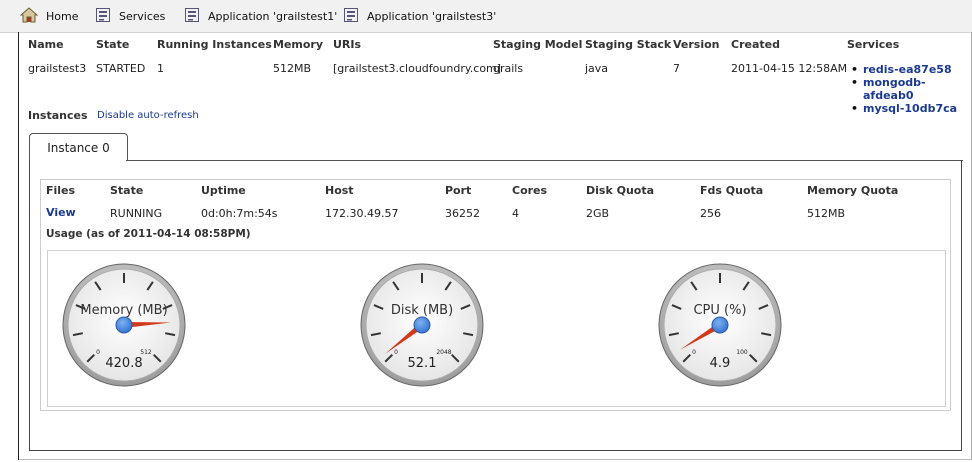  I want to click on col-header-staging-stack: Staging Stack, so click(628, 44).